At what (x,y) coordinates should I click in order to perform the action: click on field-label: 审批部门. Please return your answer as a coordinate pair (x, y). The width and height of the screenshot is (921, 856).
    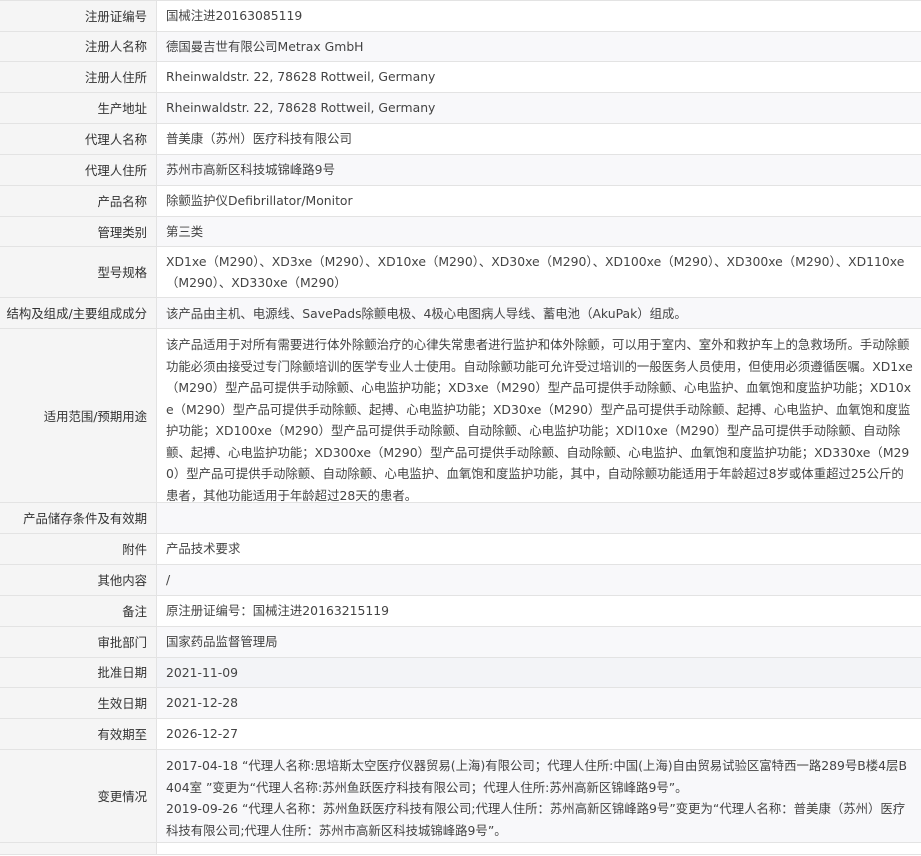
    Looking at the image, I should click on (78, 641).